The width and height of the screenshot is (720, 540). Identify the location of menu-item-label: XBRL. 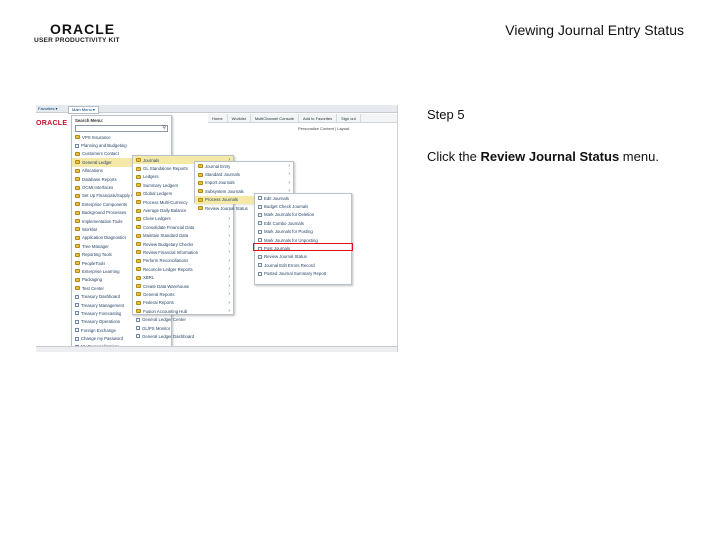
(149, 278).